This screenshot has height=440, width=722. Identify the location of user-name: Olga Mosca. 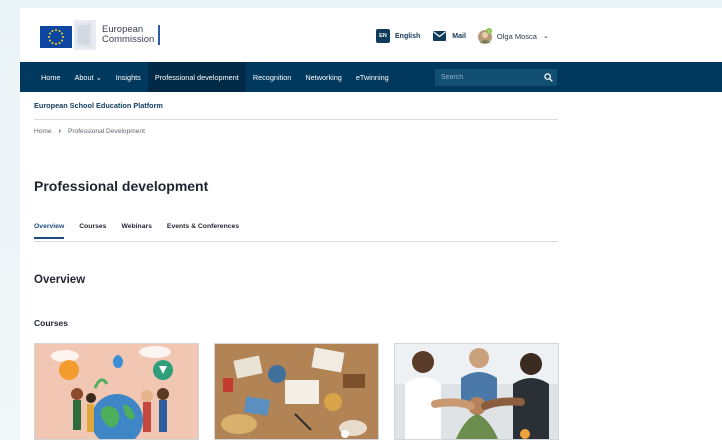
(517, 36).